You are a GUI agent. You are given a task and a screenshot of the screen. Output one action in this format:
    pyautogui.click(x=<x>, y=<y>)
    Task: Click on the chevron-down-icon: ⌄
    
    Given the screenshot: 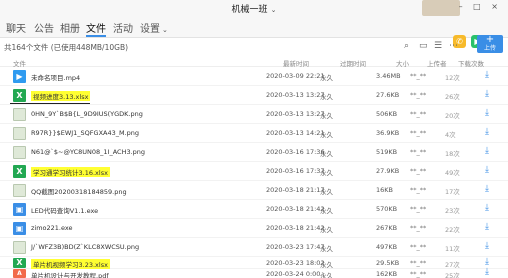 What is the action you would take?
    pyautogui.click(x=274, y=10)
    